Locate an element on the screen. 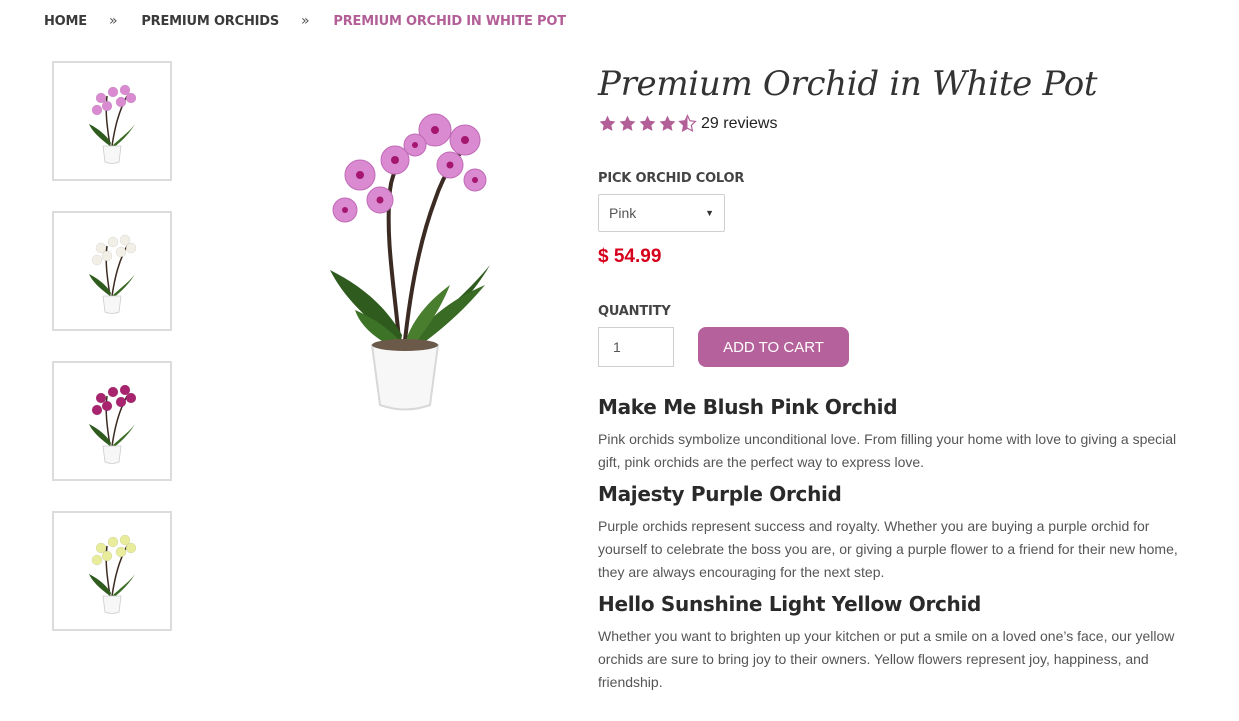 The height and width of the screenshot is (721, 1239). breadcrumb-current: PREMIUM ORCHID IN WHITE POT is located at coordinates (449, 21).